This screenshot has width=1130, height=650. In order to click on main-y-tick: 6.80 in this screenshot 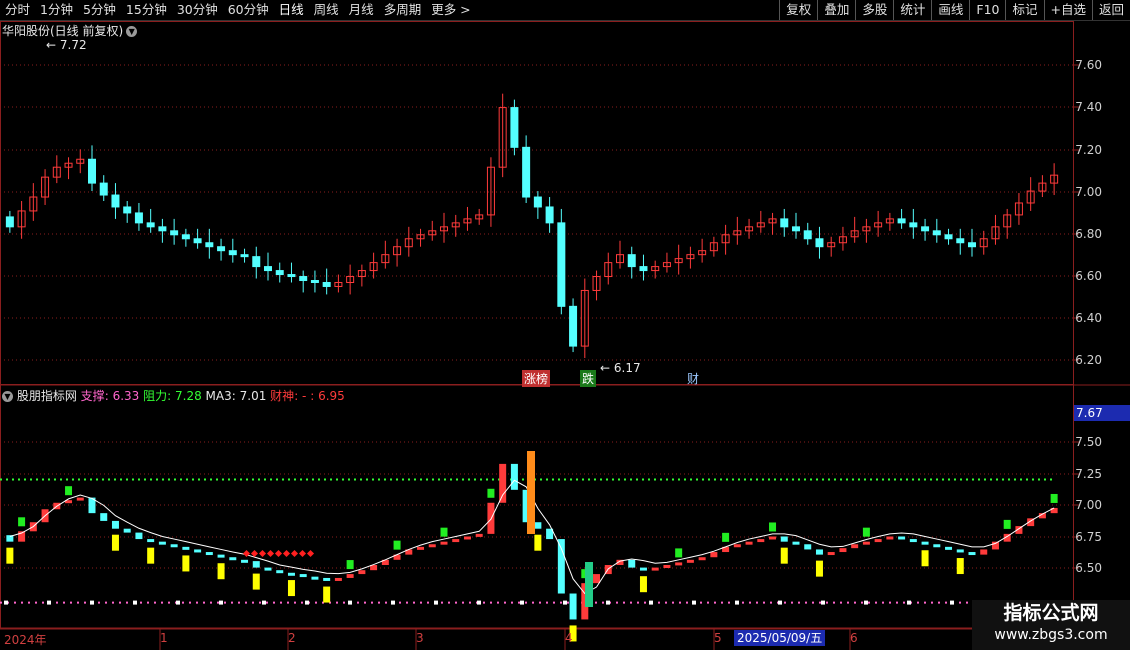, I will do `click(1088, 234)`.